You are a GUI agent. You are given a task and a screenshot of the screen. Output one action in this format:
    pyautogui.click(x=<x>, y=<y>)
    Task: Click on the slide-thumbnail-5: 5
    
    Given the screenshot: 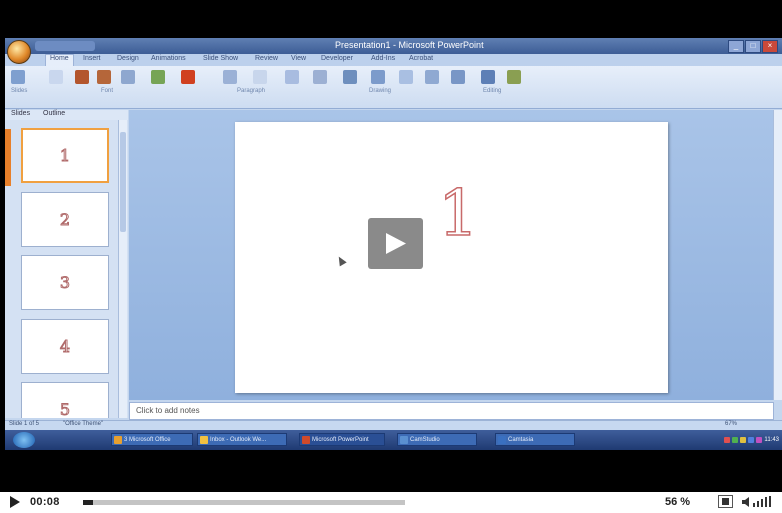 What is the action you would take?
    pyautogui.click(x=65, y=400)
    